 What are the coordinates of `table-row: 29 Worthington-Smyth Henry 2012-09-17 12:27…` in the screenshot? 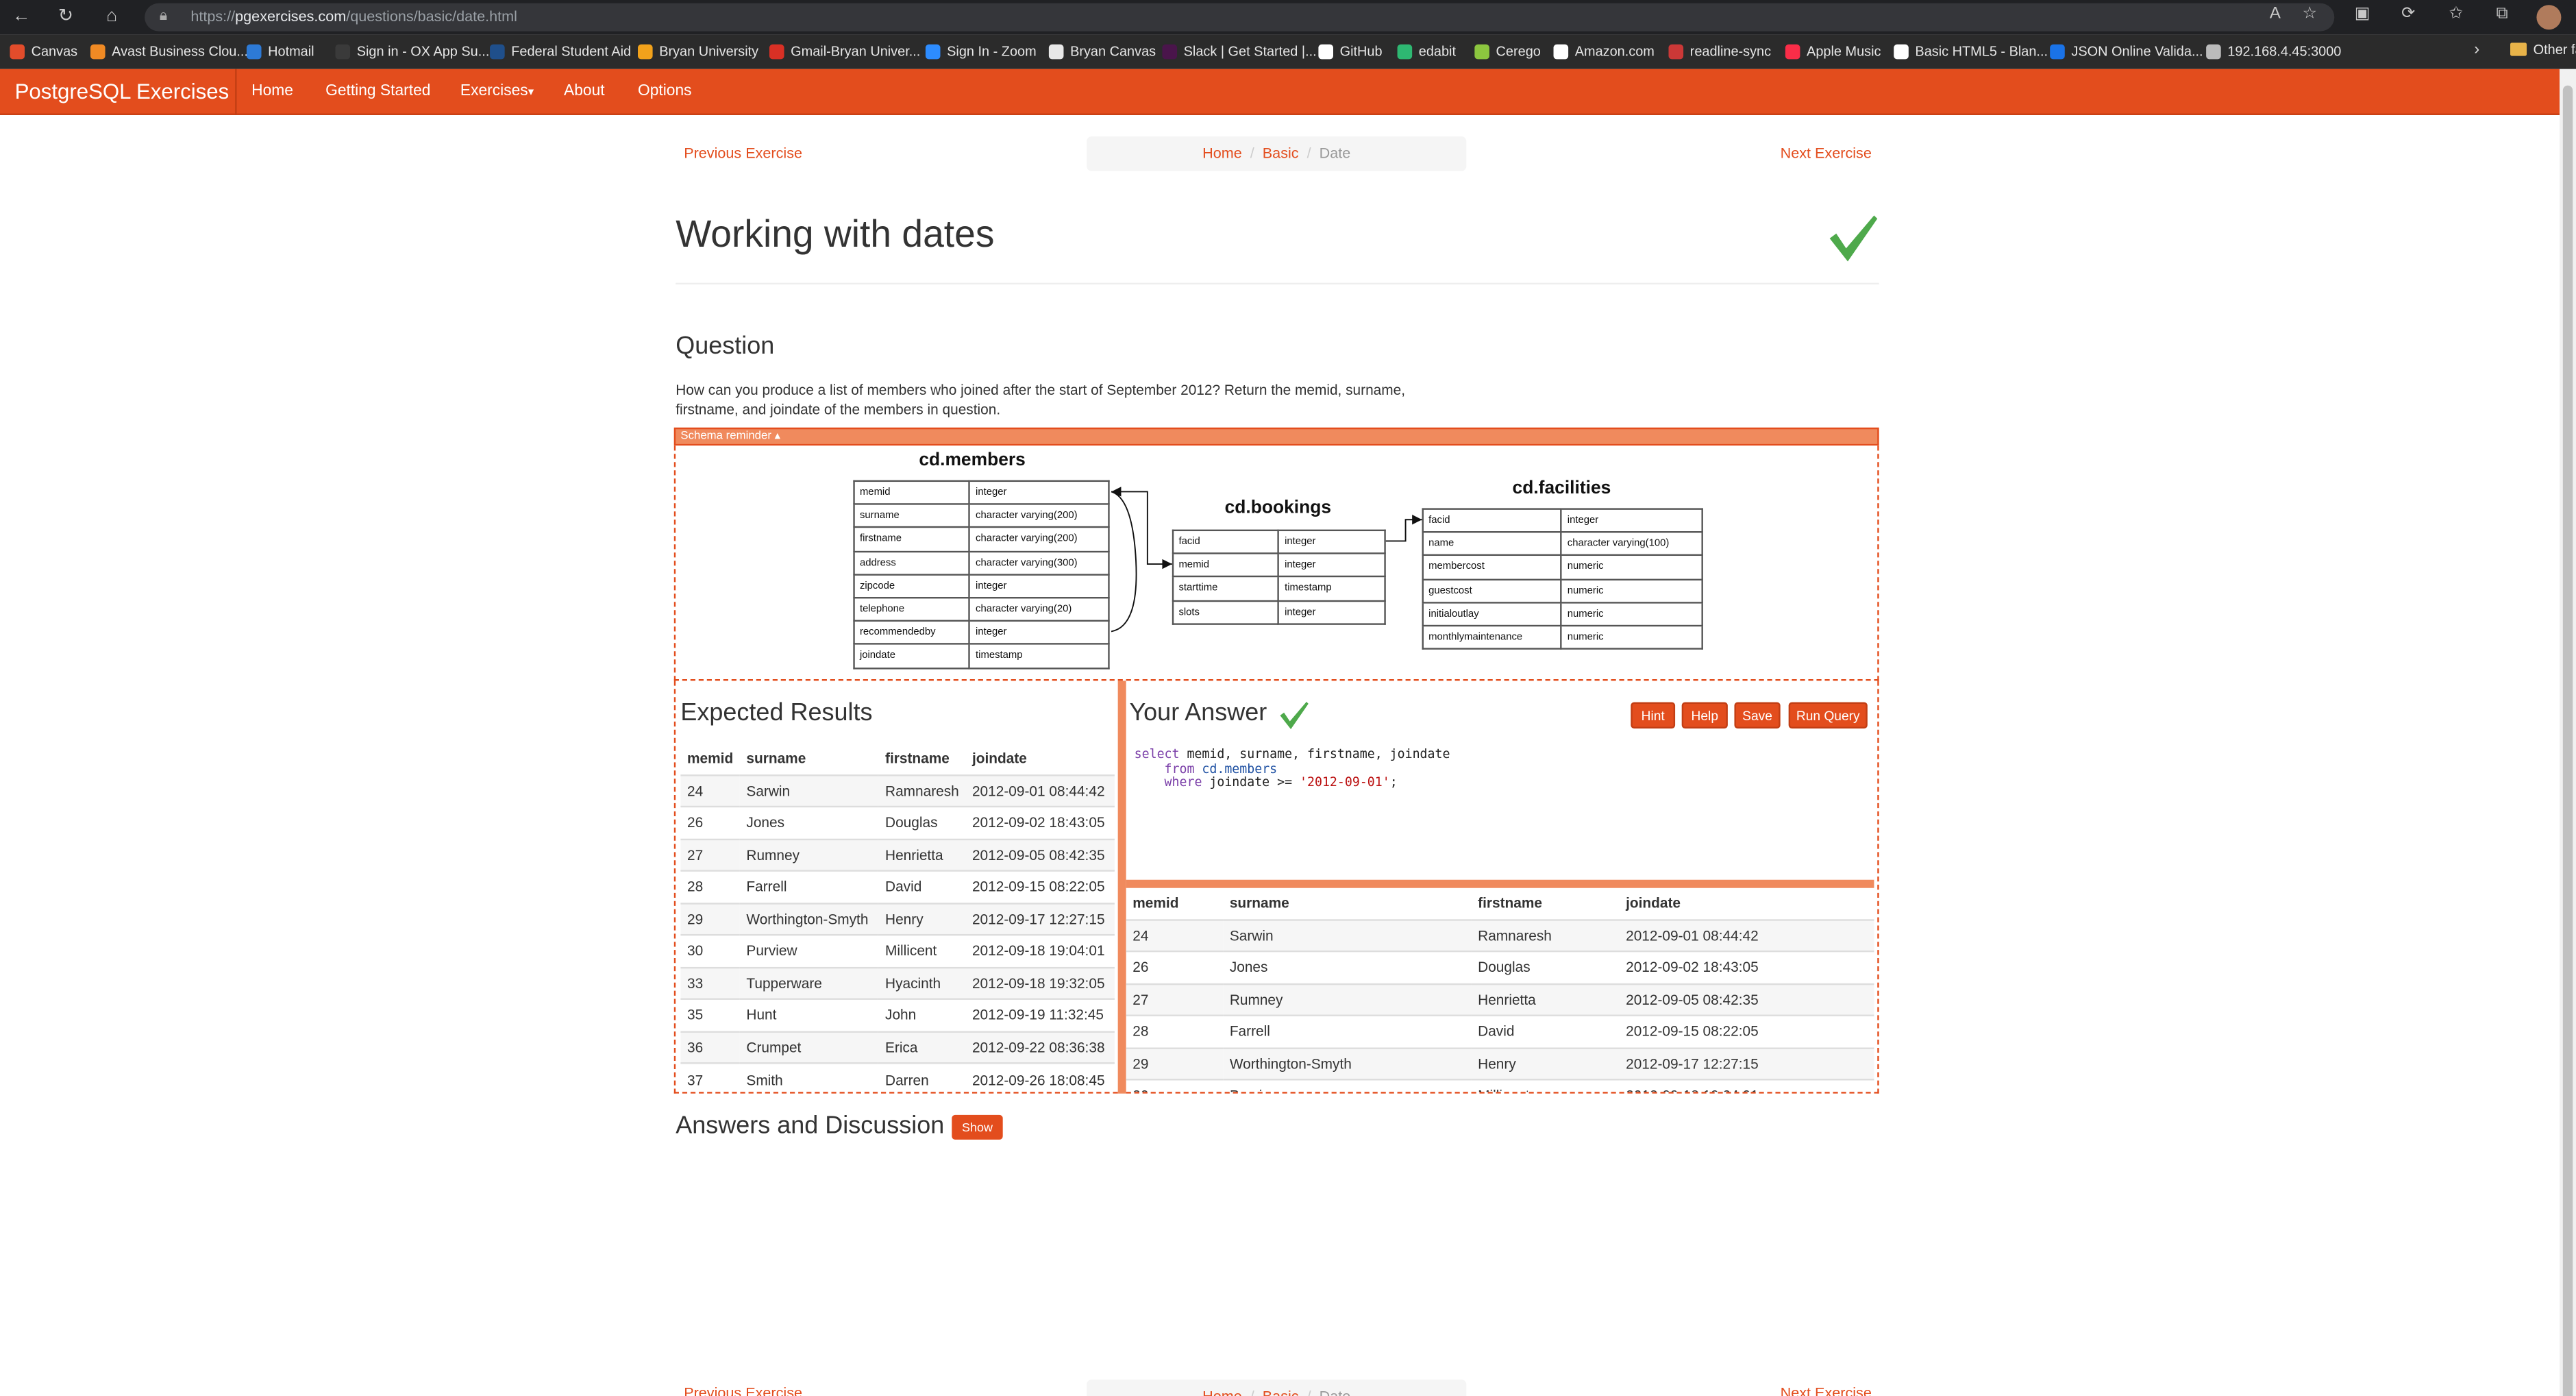 It's located at (897, 918).